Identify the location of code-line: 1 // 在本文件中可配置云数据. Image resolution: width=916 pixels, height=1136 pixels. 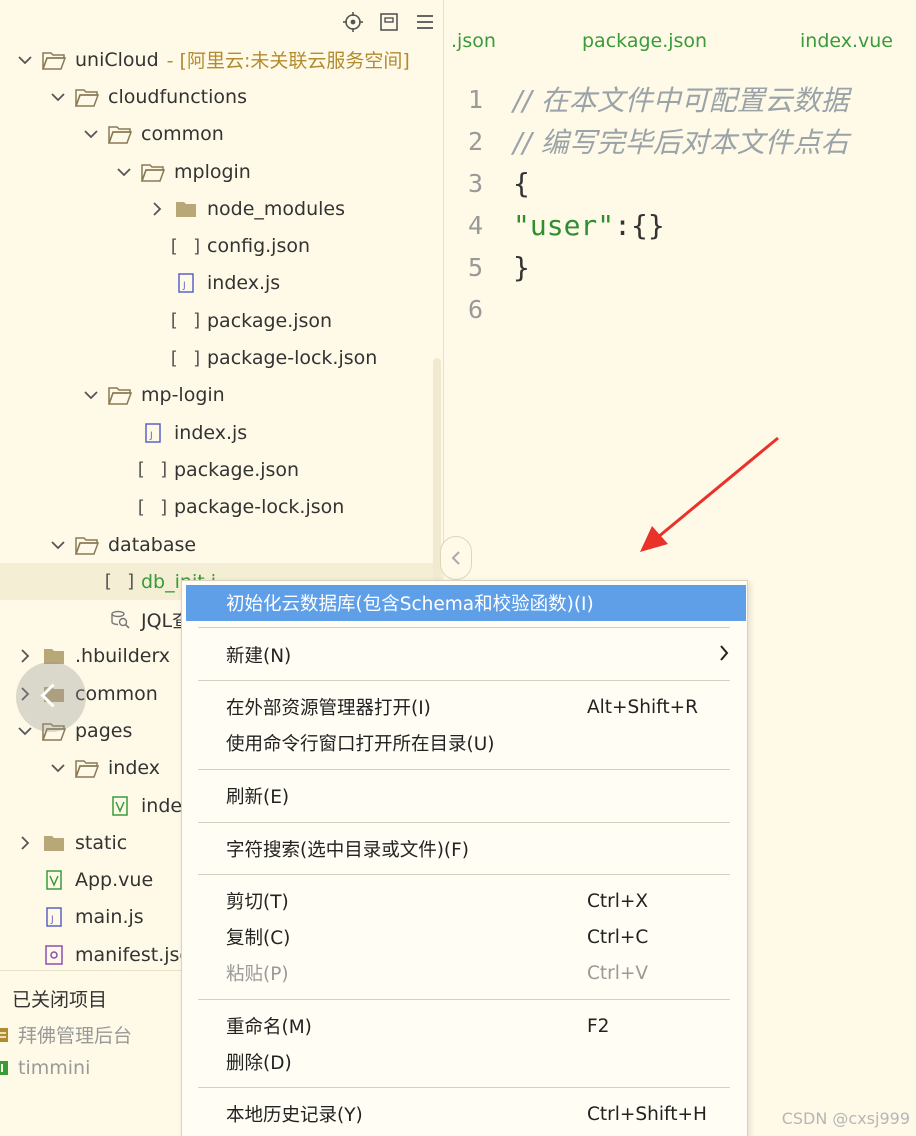
(680, 99).